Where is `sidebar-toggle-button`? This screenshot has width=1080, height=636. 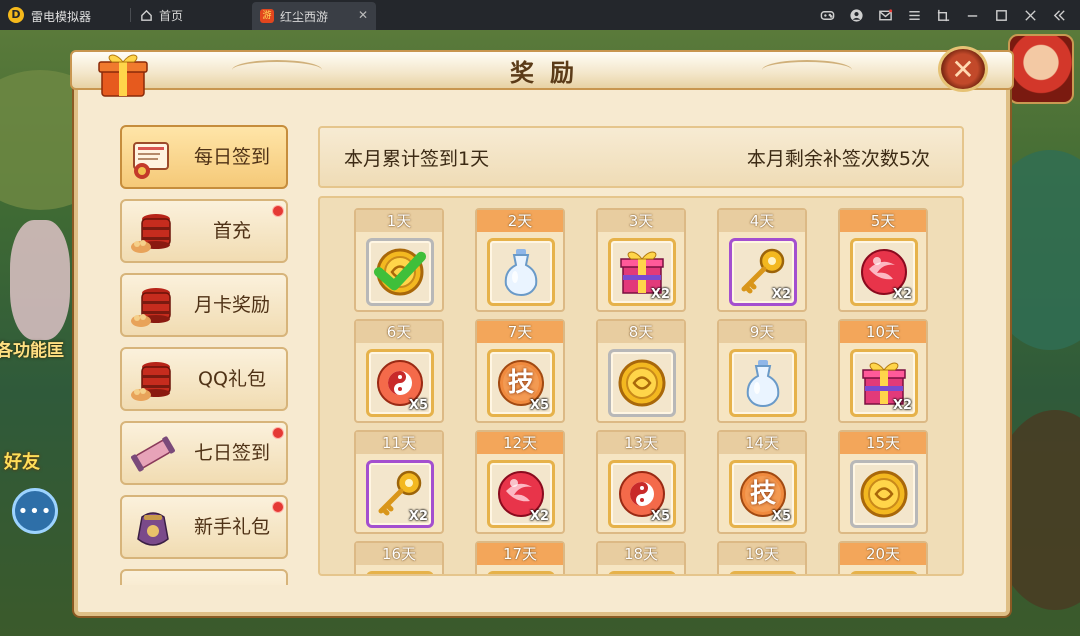 sidebar-toggle-button is located at coordinates (1059, 15).